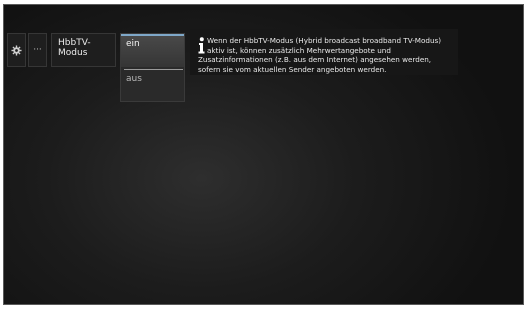  What do you see at coordinates (152, 67) in the screenshot?
I see `option-list: ein aus` at bounding box center [152, 67].